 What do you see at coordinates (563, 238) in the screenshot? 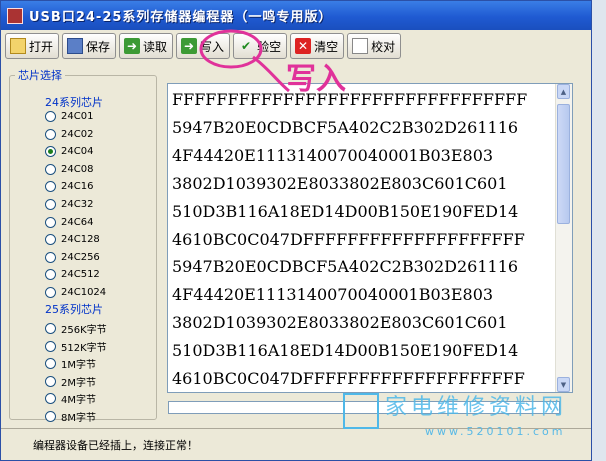
I see `vertical-scrollbar: ▲ ▼` at bounding box center [563, 238].